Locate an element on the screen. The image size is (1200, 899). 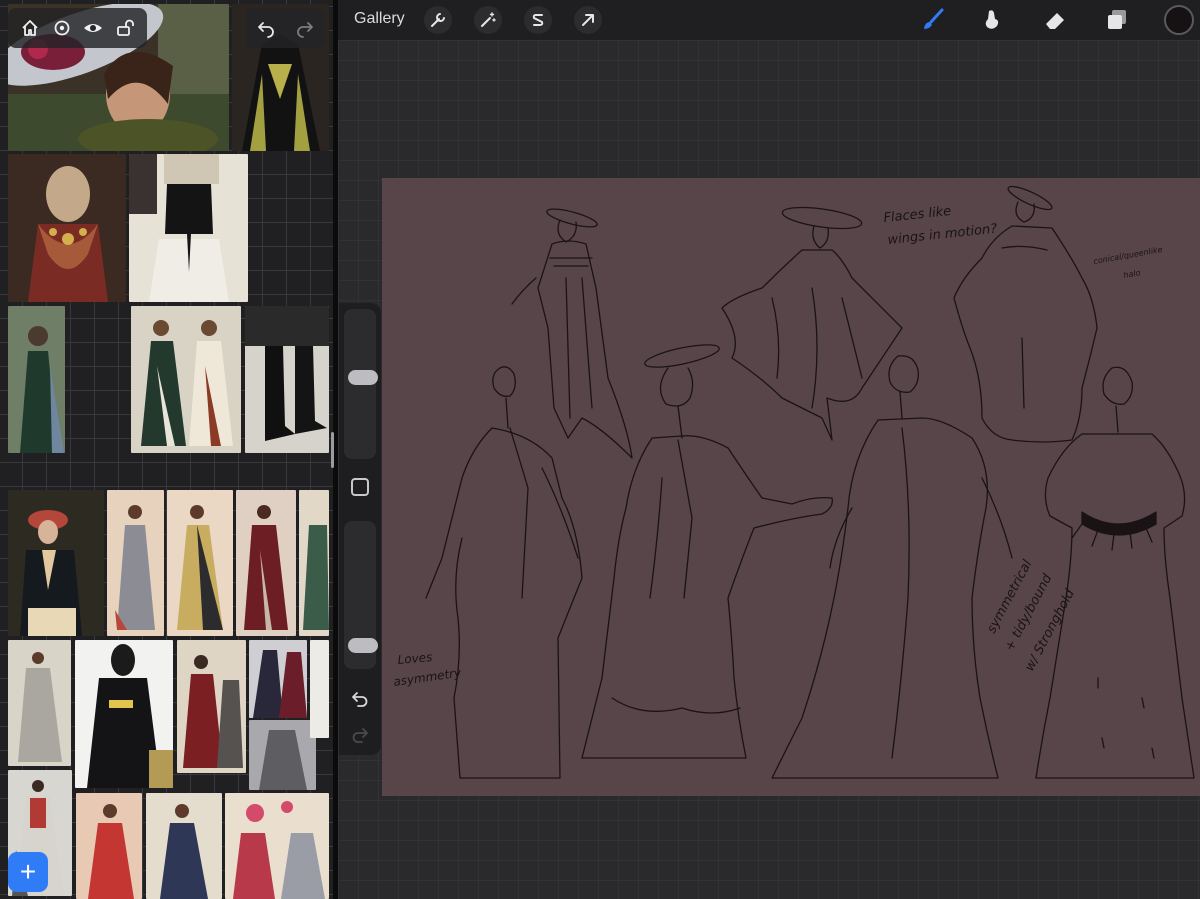
home-icon is located at coordinates (30, 28).